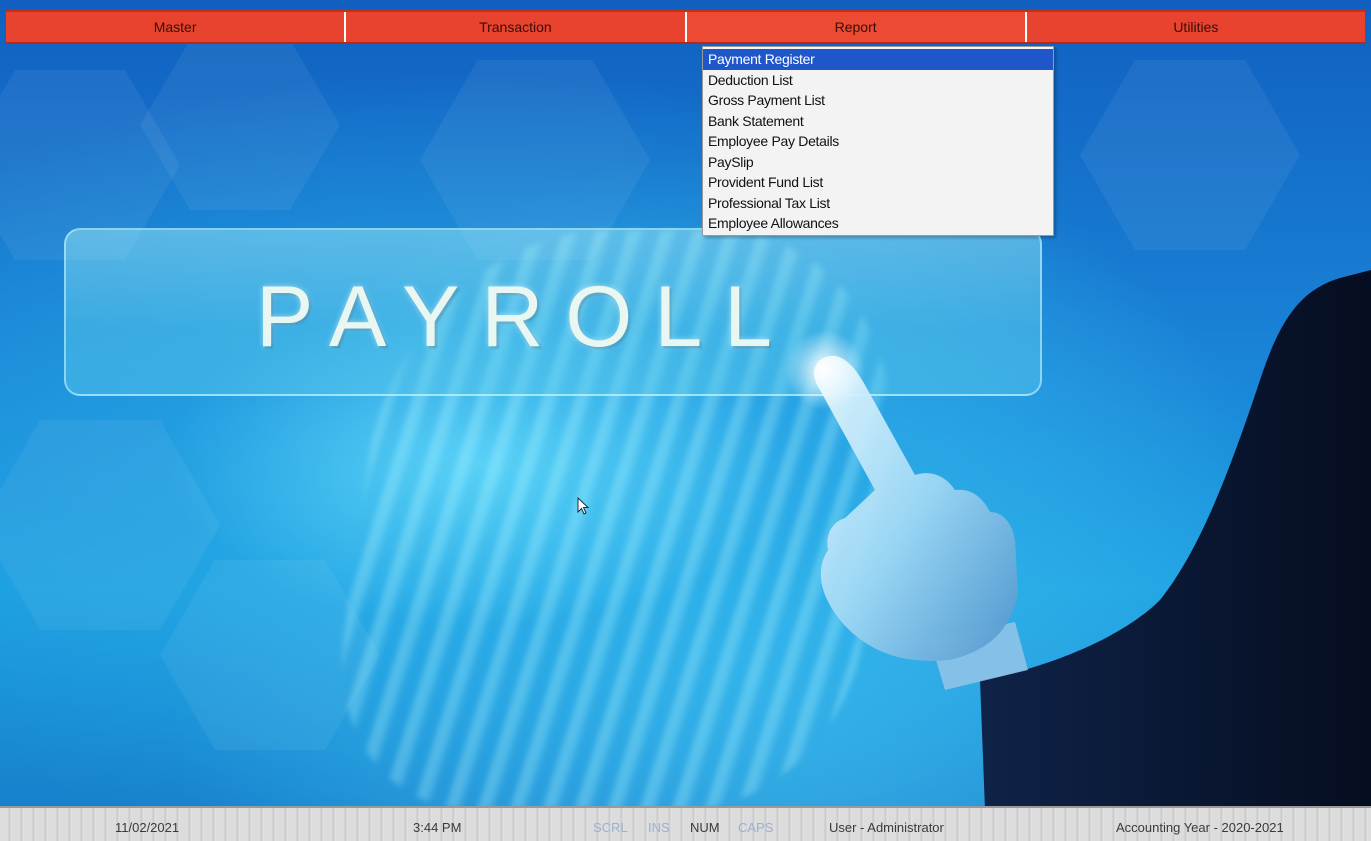  Describe the element at coordinates (878, 182) in the screenshot. I see `menu-item-provident-fund-list: Provident Fund List` at that location.